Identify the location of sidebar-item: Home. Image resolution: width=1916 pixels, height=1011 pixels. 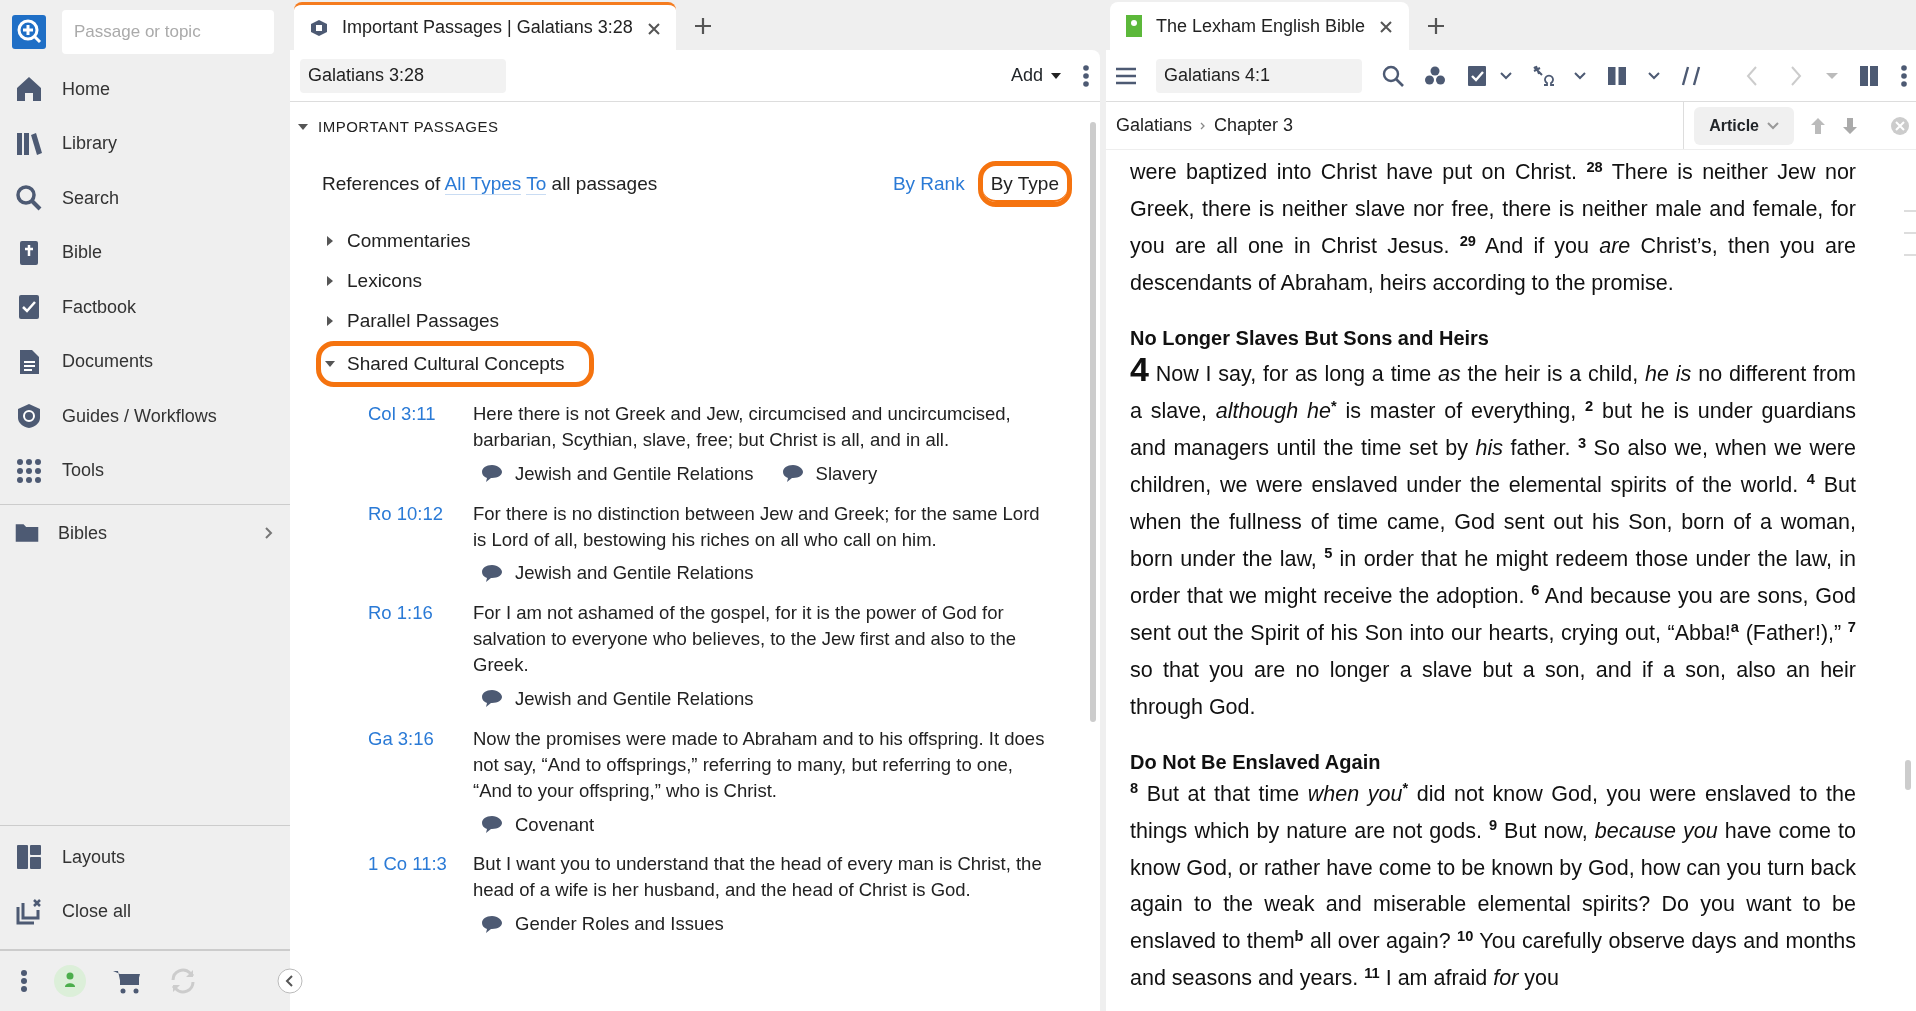
(145, 89).